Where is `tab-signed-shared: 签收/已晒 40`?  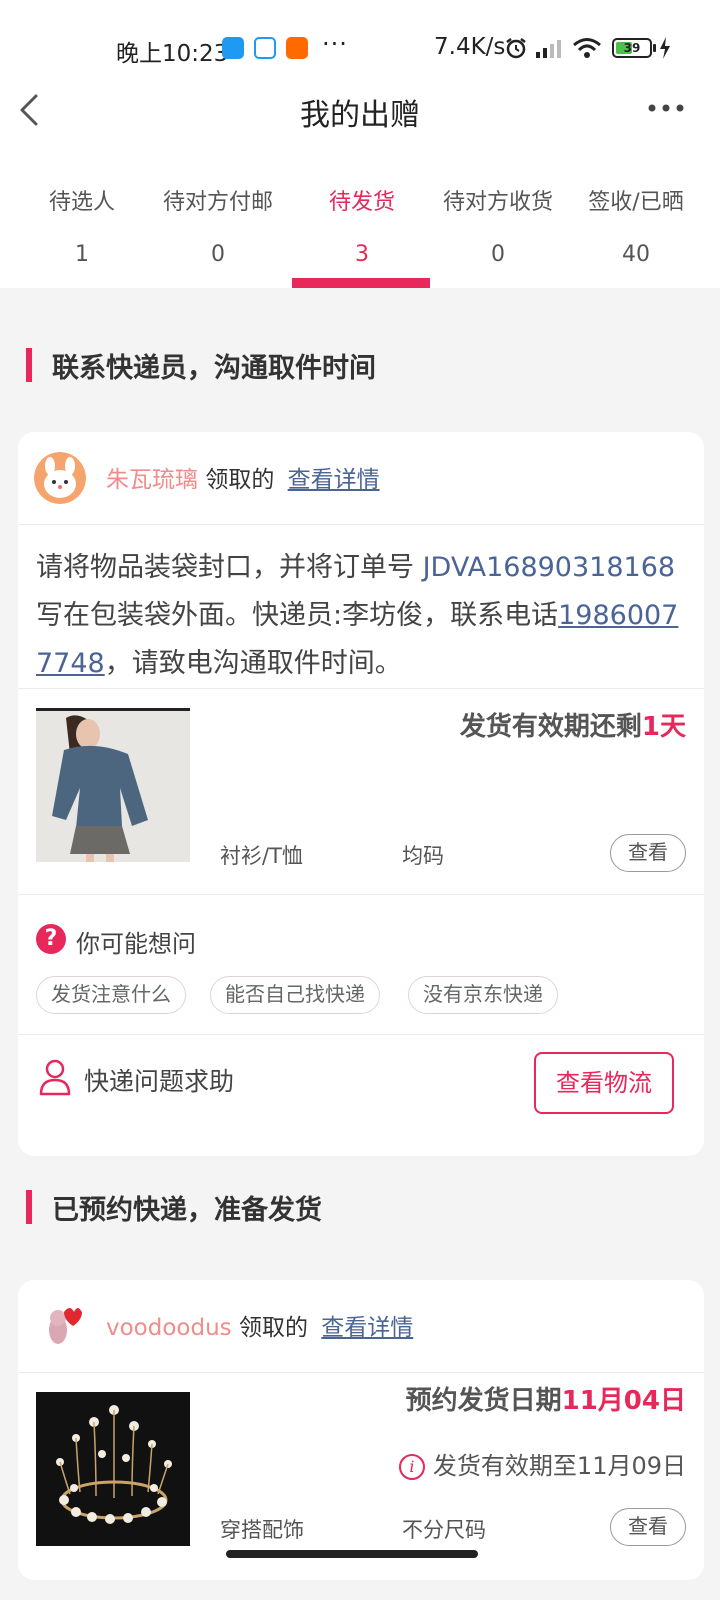 tab-signed-shared: 签收/已晒 40 is located at coordinates (636, 225).